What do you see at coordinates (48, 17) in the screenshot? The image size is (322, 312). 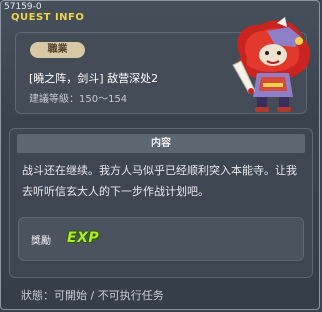 I see `quest-info-title: QUEST INFO` at bounding box center [48, 17].